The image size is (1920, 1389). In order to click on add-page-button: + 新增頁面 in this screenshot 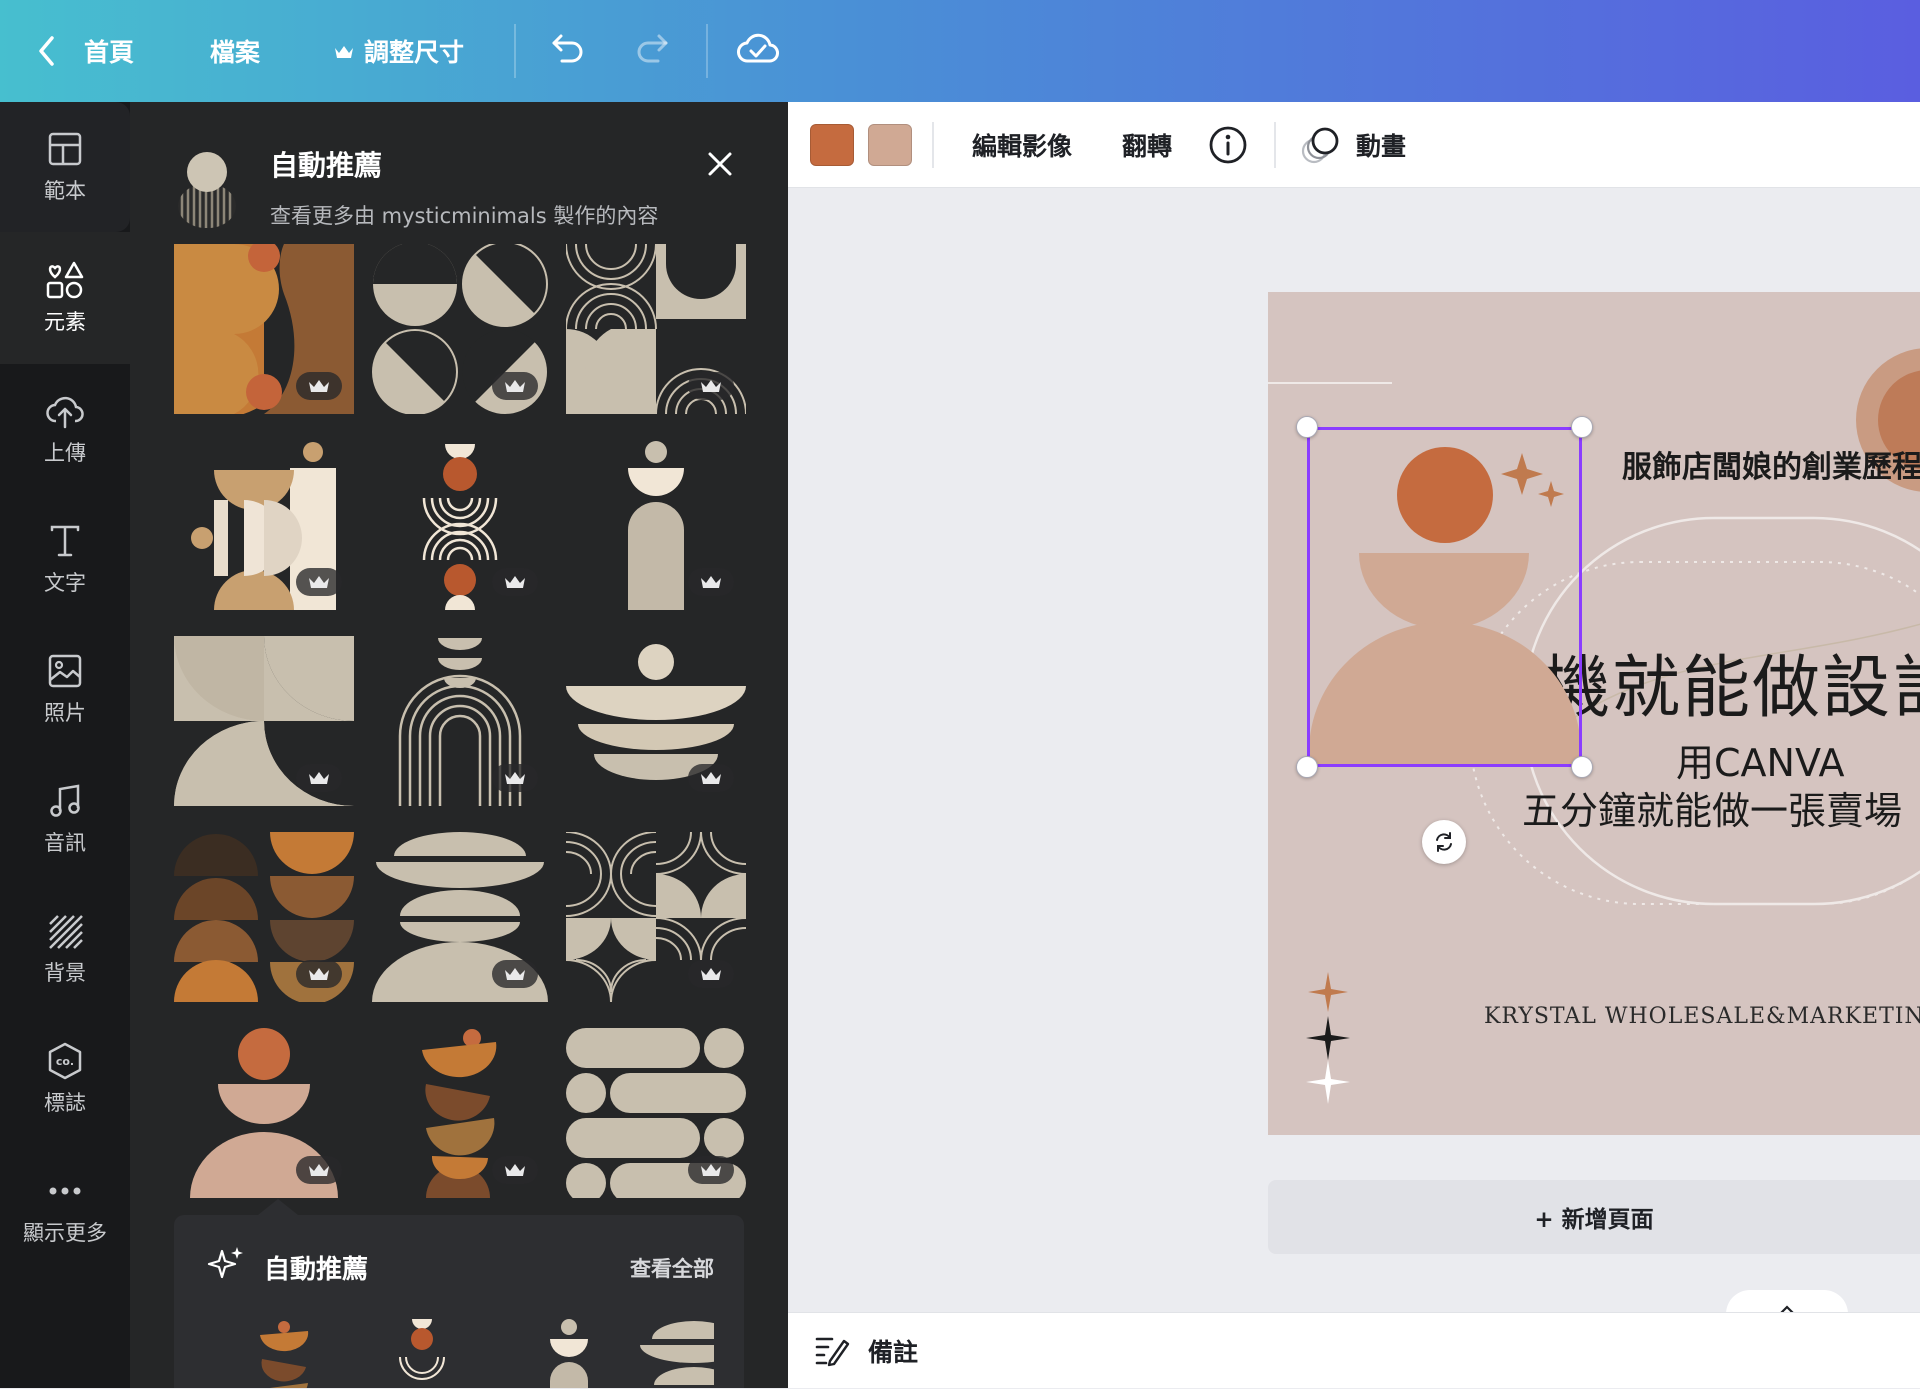, I will do `click(1594, 1217)`.